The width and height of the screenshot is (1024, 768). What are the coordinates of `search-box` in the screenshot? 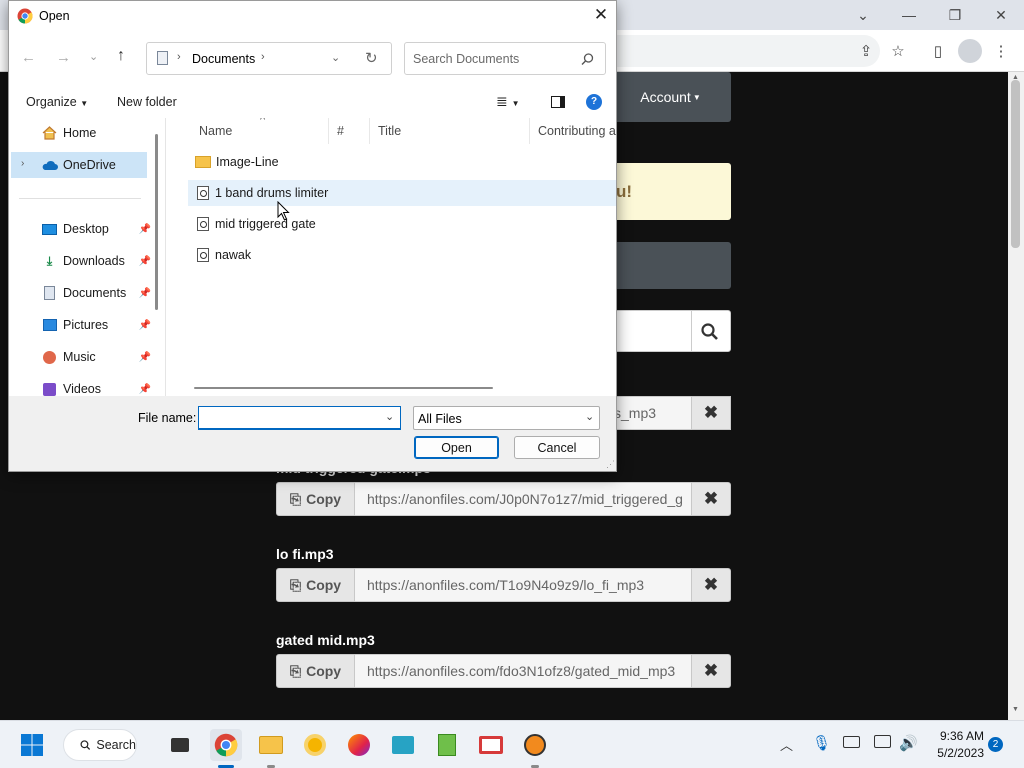 It's located at (670, 331).